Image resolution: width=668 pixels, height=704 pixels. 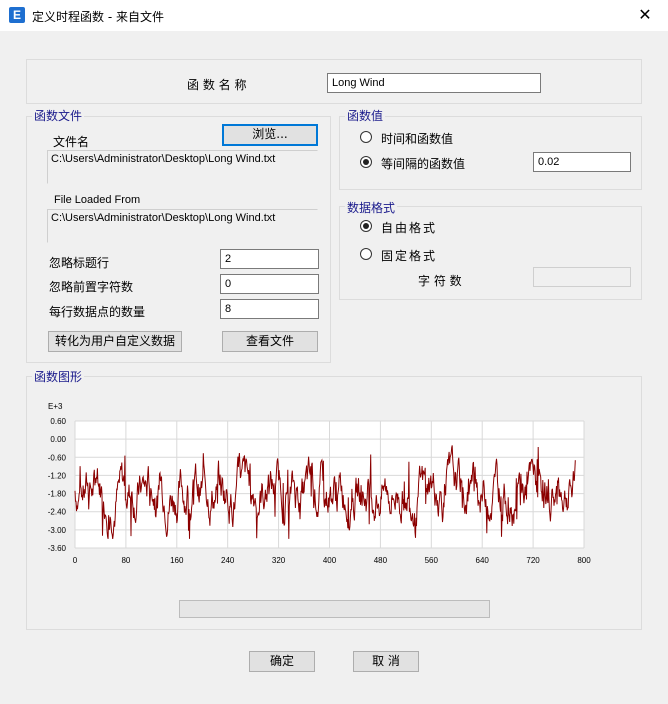 I want to click on exponent-label: E+3, so click(x=55, y=406).